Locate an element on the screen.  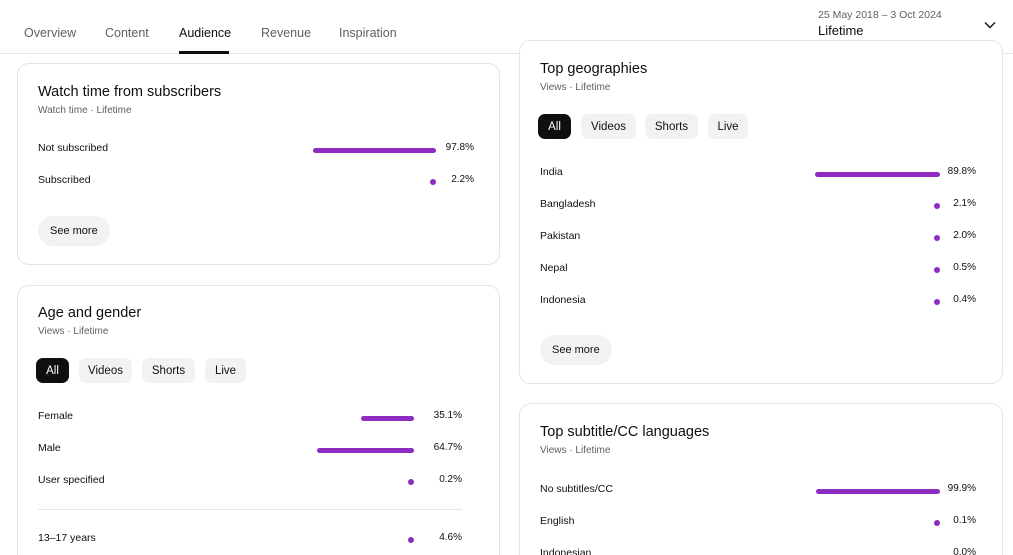
row-label: India is located at coordinates (551, 172).